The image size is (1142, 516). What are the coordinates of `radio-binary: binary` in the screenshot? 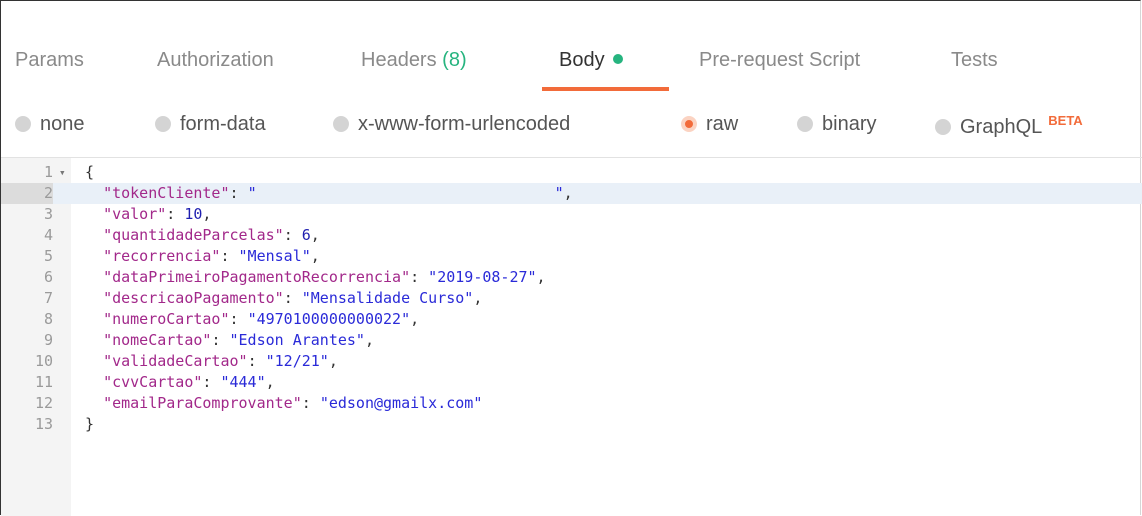 It's located at (836, 124).